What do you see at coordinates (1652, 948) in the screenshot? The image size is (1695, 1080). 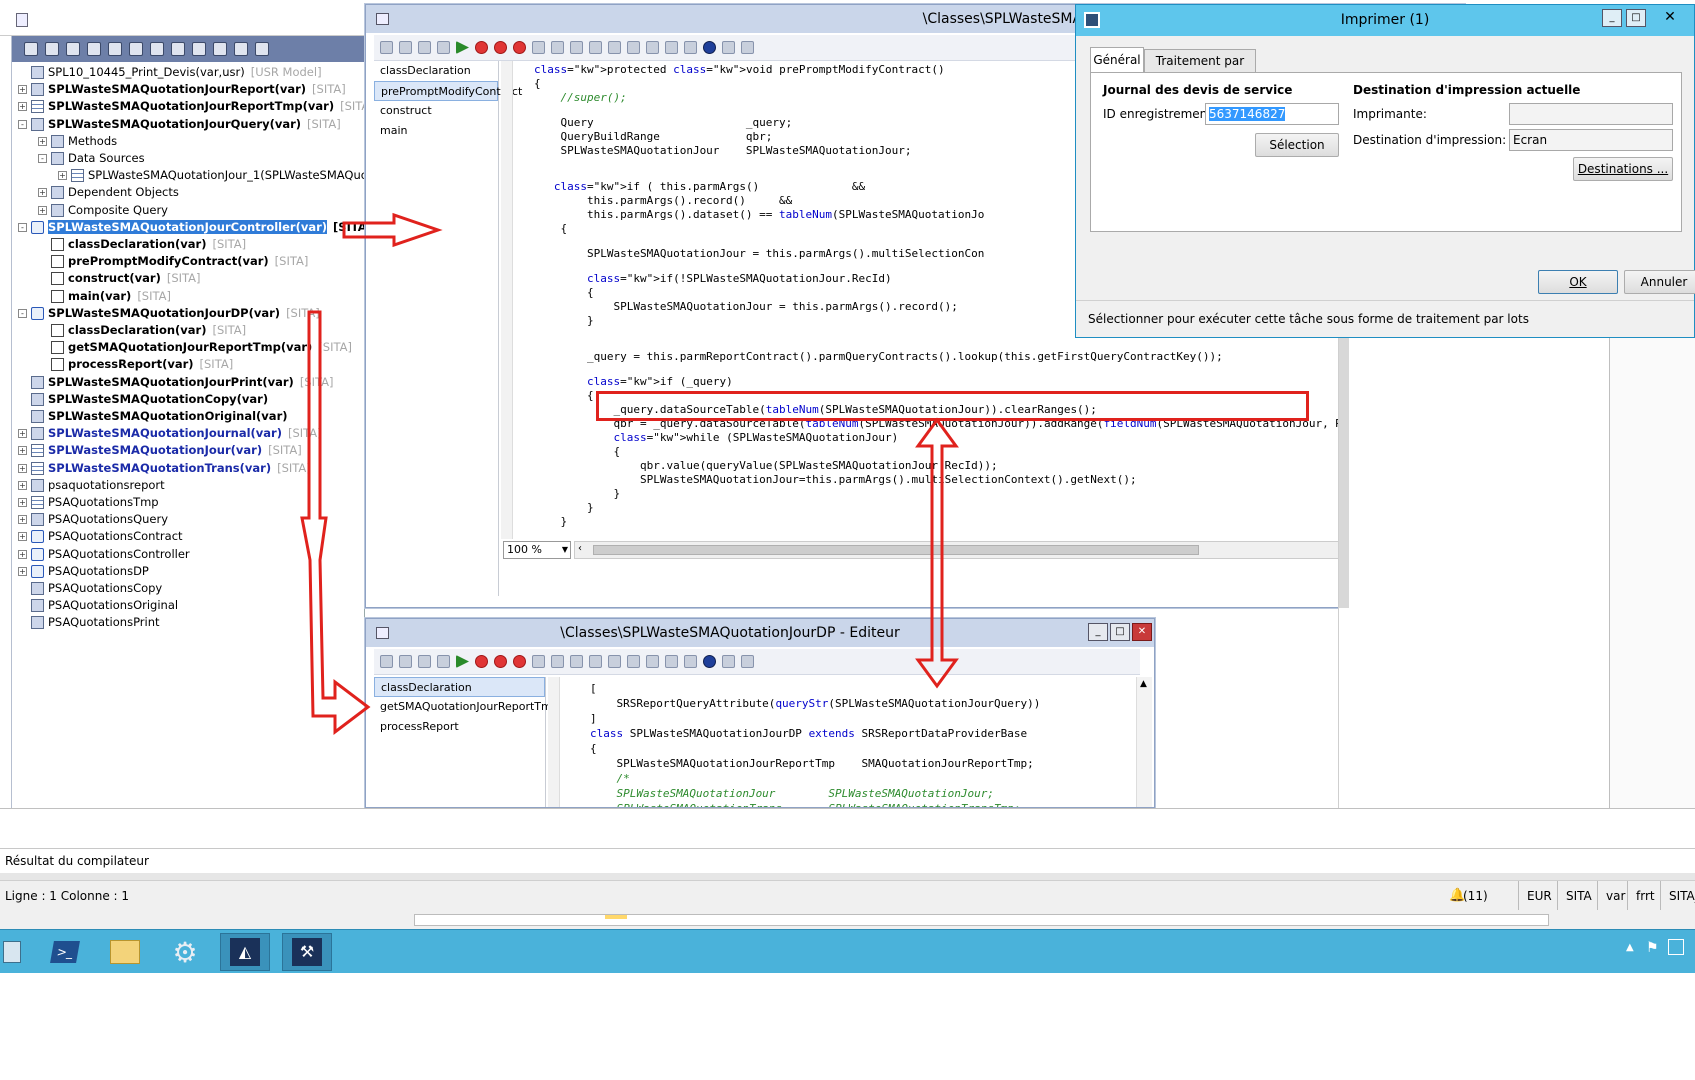 I see `action-center-flag-icon: ⚑` at bounding box center [1652, 948].